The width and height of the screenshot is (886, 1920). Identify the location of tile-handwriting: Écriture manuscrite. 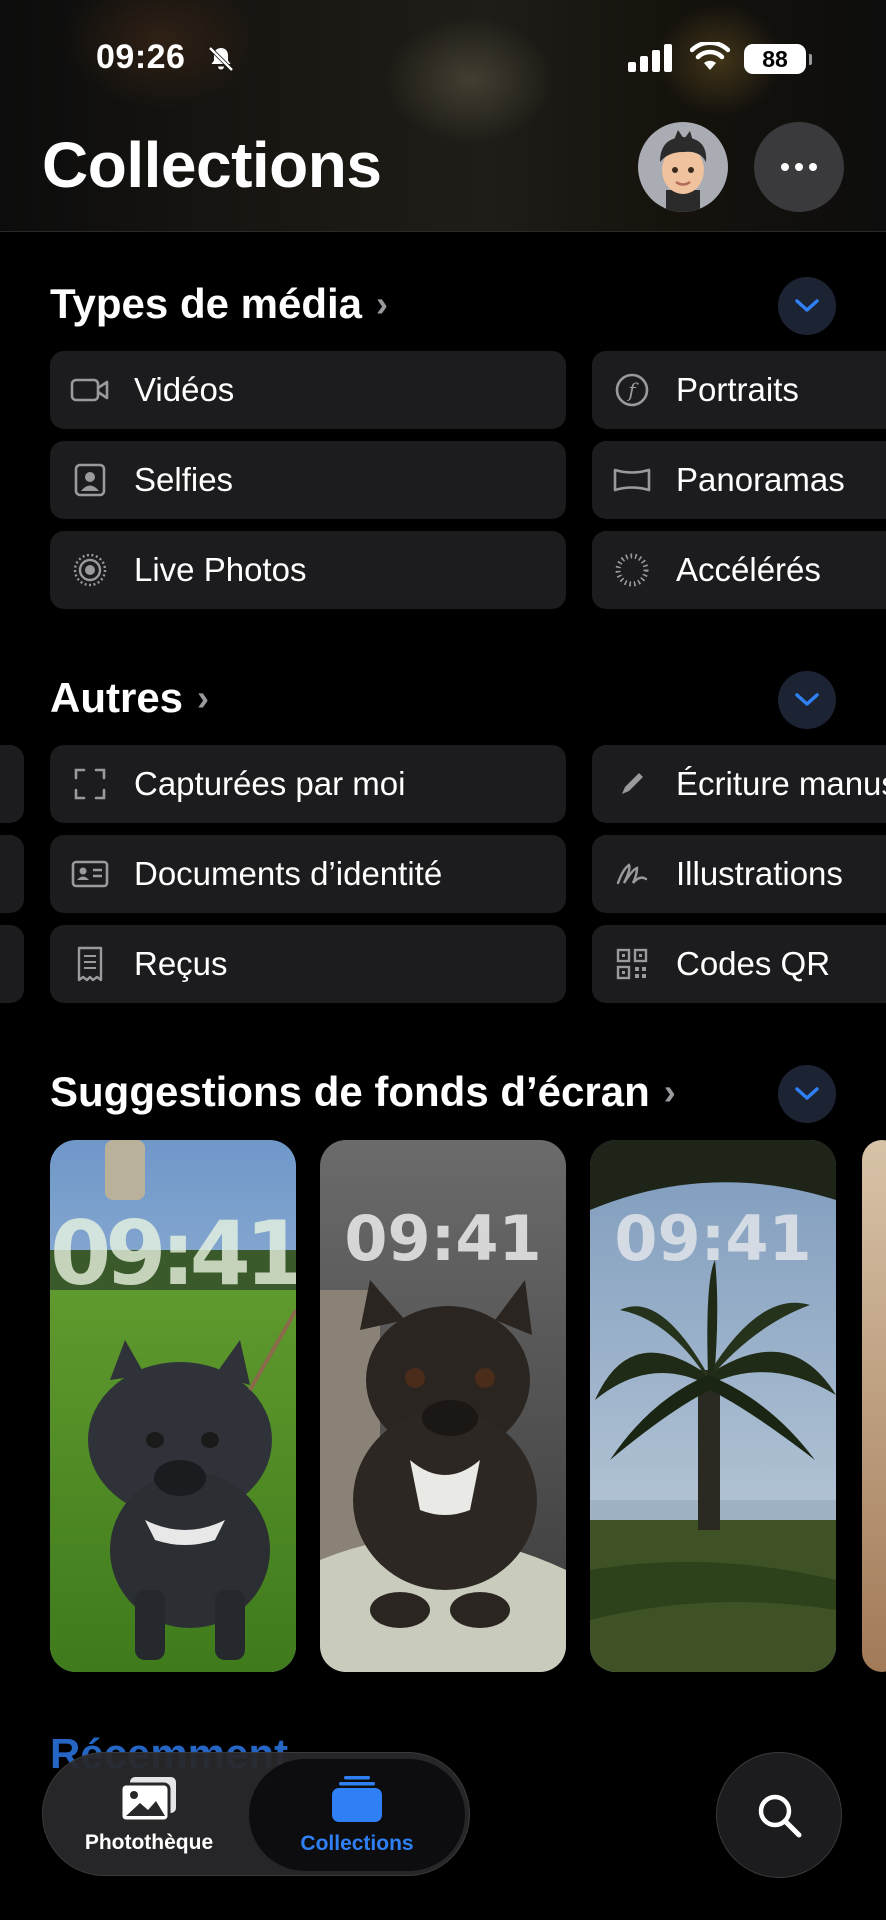
(739, 784).